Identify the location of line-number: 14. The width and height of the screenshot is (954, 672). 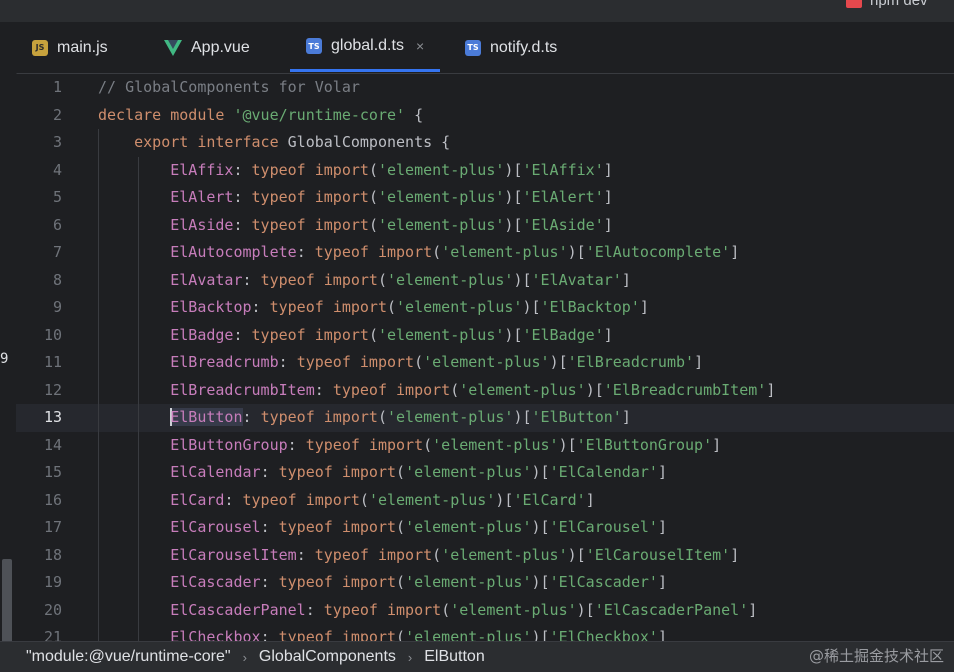
(39, 446).